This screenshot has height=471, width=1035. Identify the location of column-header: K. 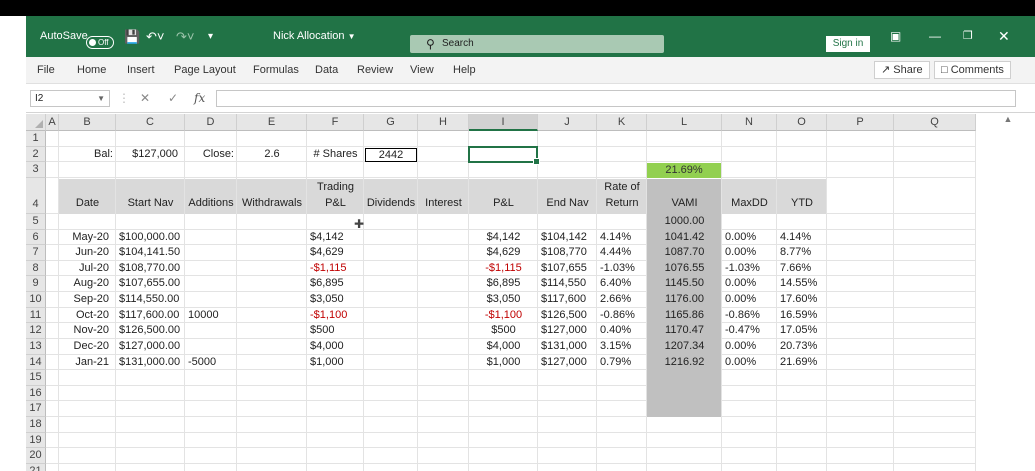
(622, 122).